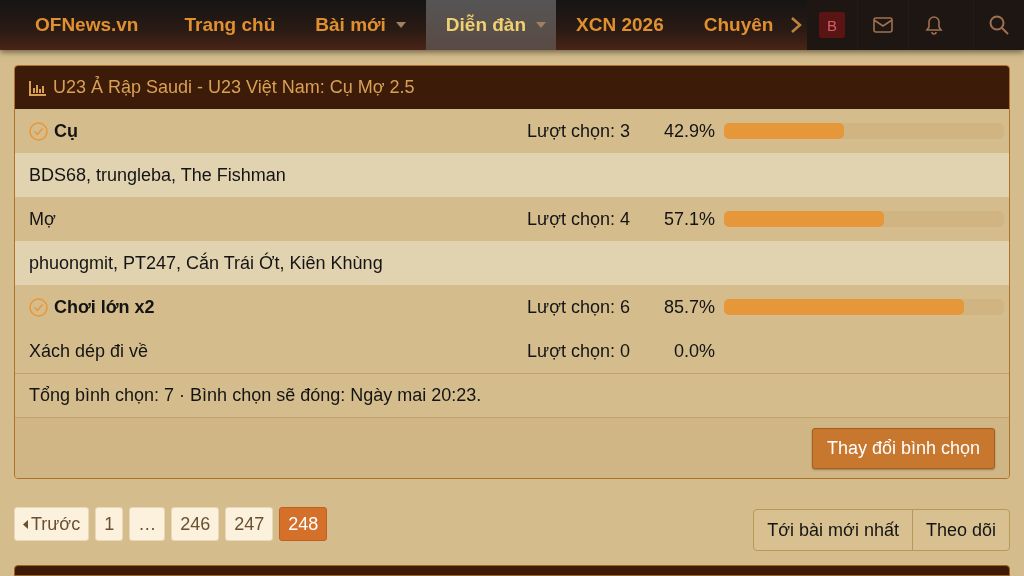 This screenshot has width=1024, height=576. Describe the element at coordinates (688, 307) in the screenshot. I see `vote-percent: 85.7%` at that location.